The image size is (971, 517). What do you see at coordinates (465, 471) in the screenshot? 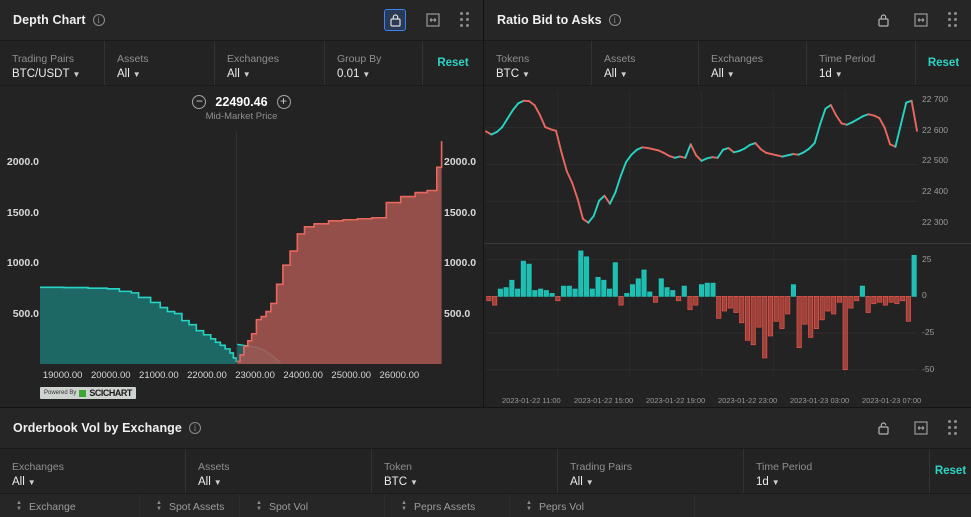
I see `filter-token: Token BTC ▼` at bounding box center [465, 471].